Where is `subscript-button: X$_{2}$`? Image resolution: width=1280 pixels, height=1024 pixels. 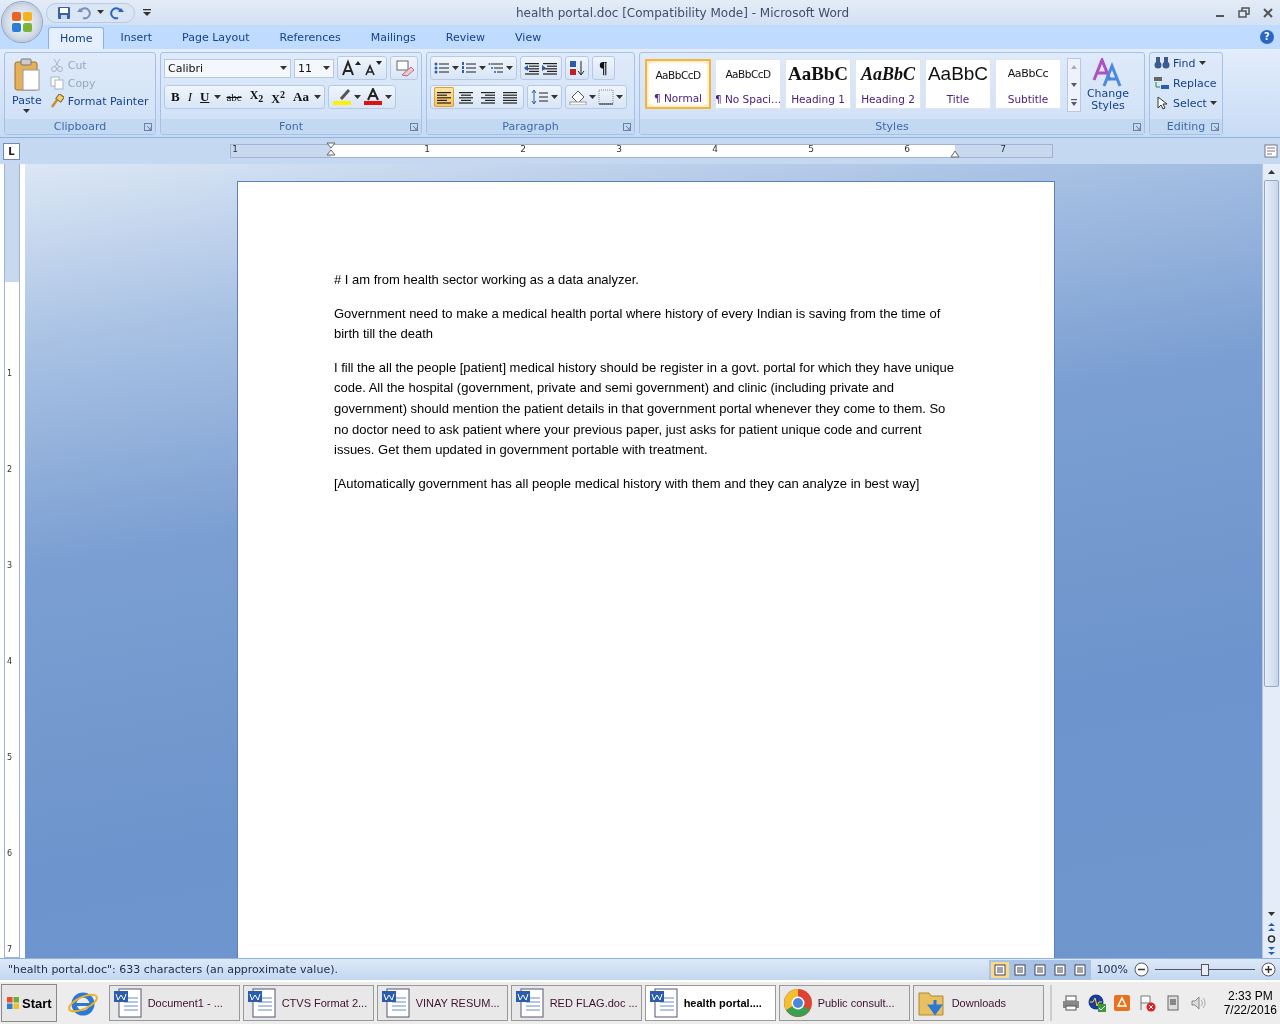 subscript-button: X$_{2}$ is located at coordinates (256, 97).